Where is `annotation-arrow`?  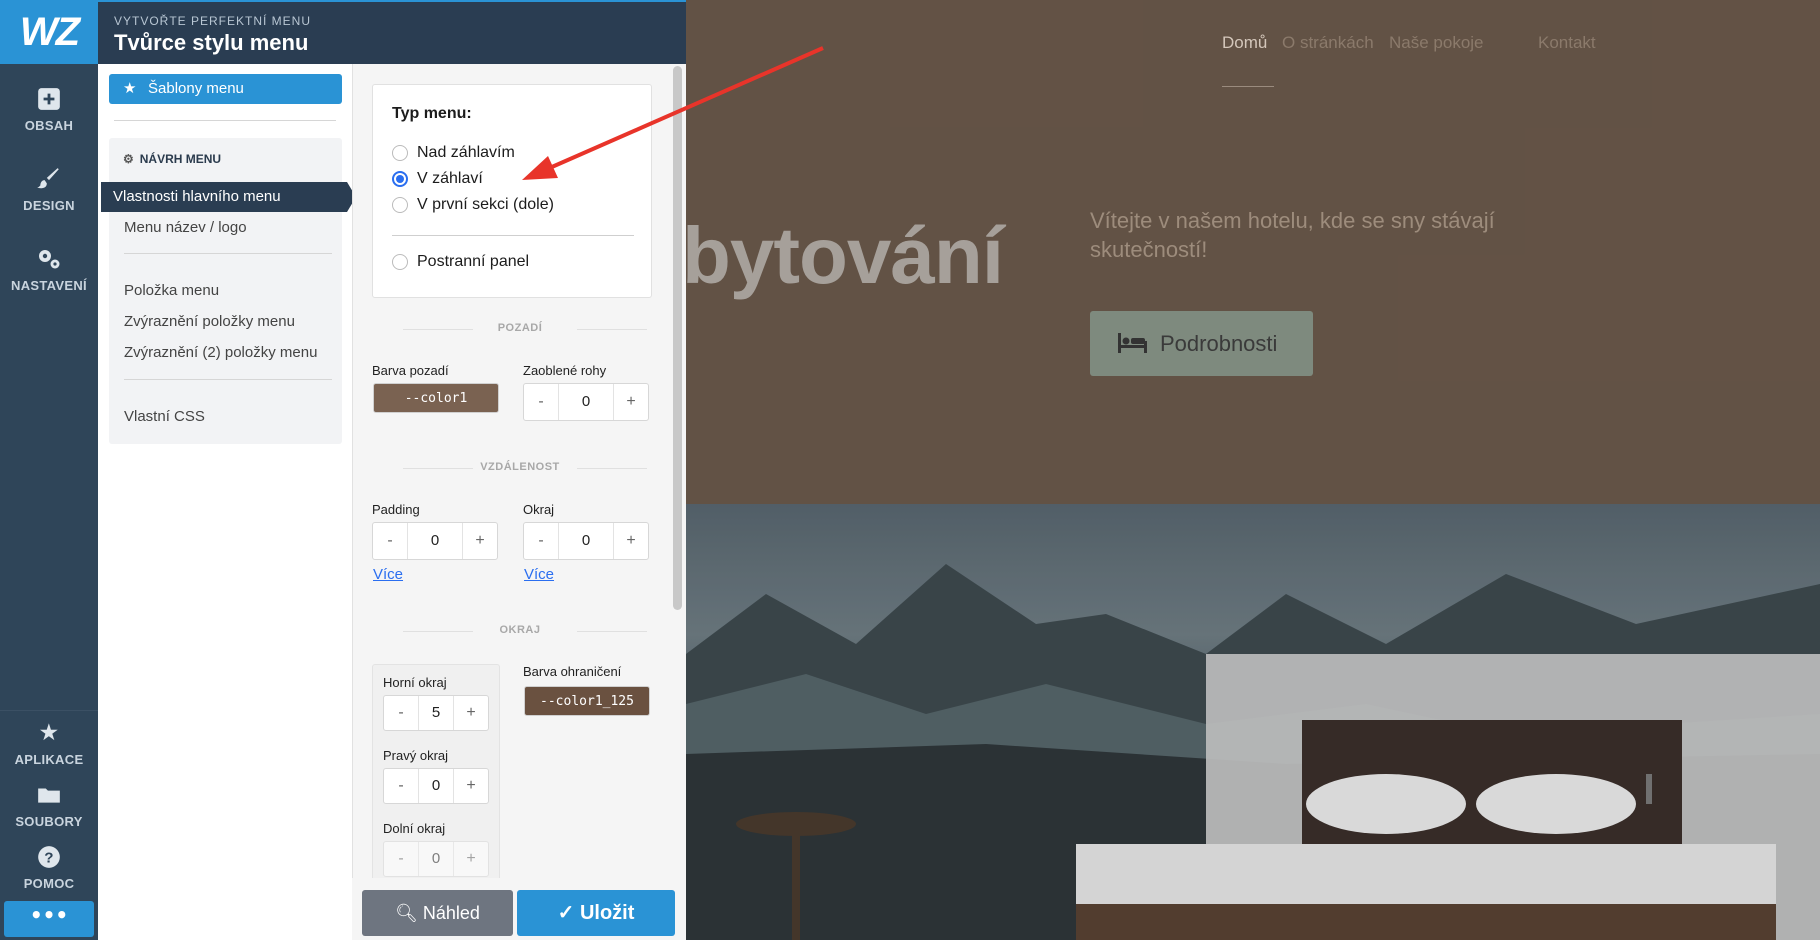 annotation-arrow is located at coordinates (673, 113).